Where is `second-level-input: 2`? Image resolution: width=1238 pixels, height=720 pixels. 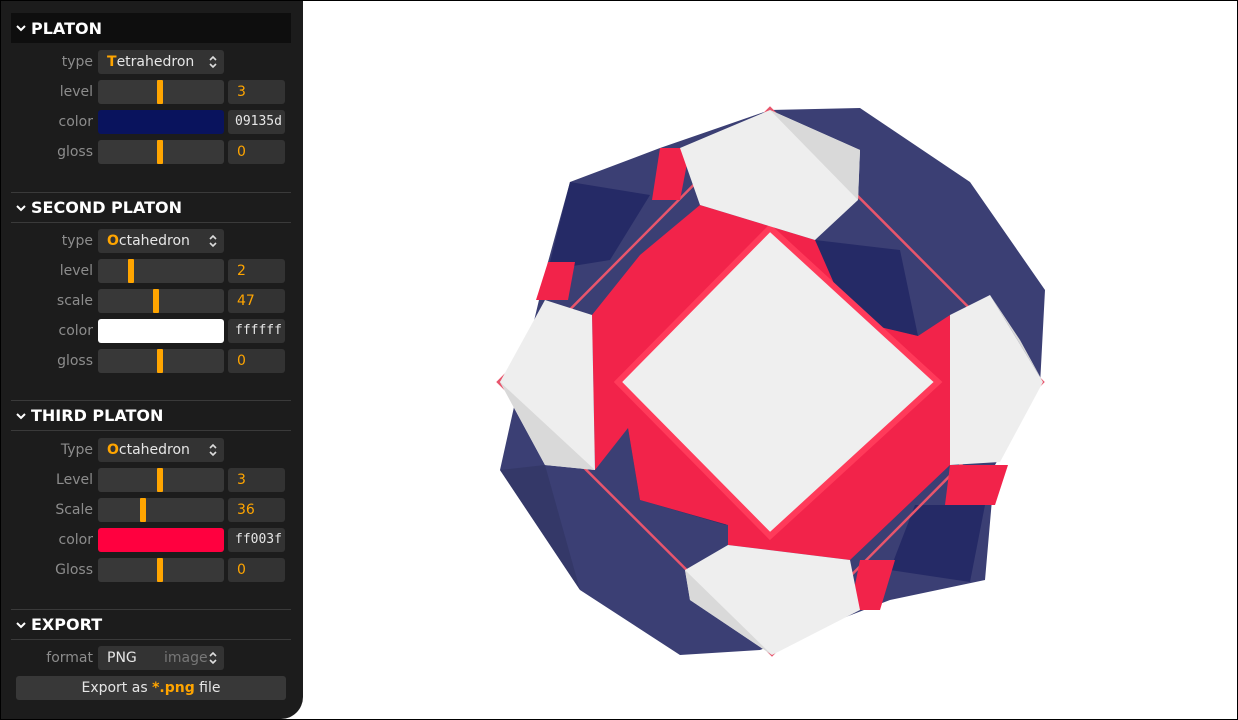
second-level-input: 2 is located at coordinates (256, 271).